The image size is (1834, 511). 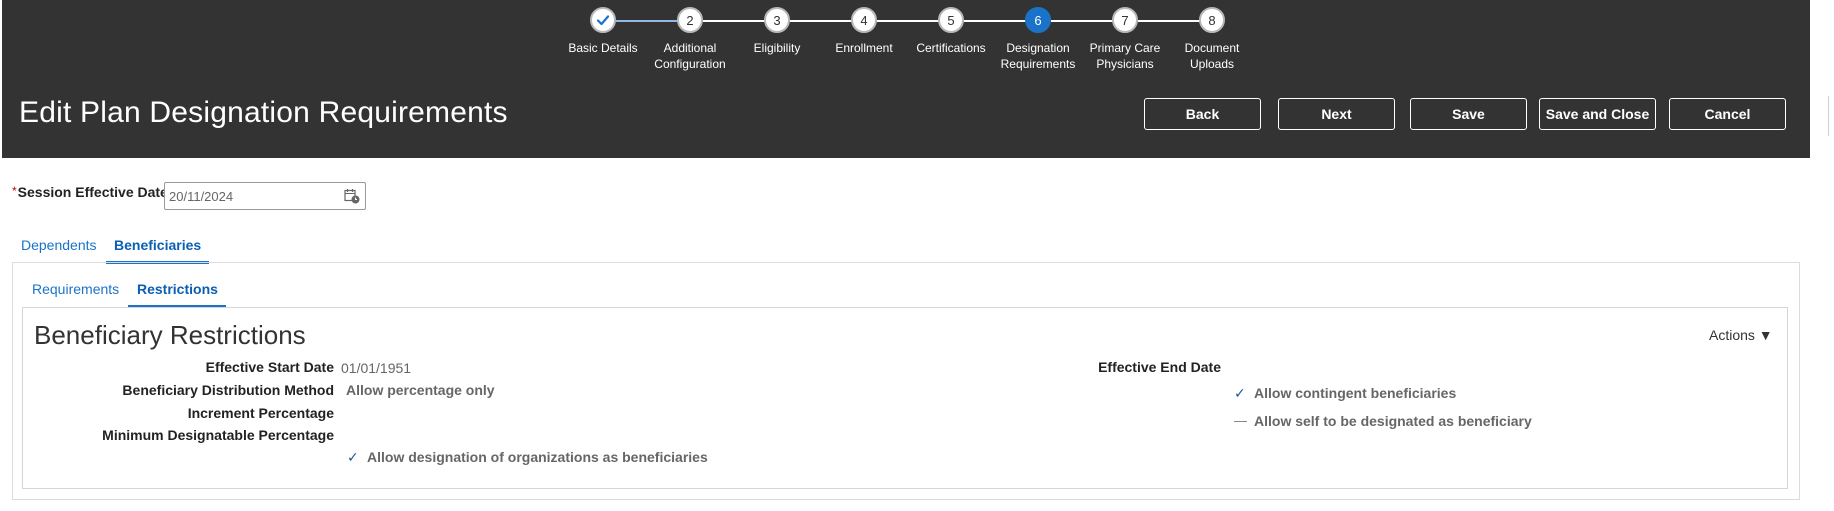 I want to click on allow-contingent-checkbox: ✓ Allow contingent beneficiaries, so click(x=1345, y=393).